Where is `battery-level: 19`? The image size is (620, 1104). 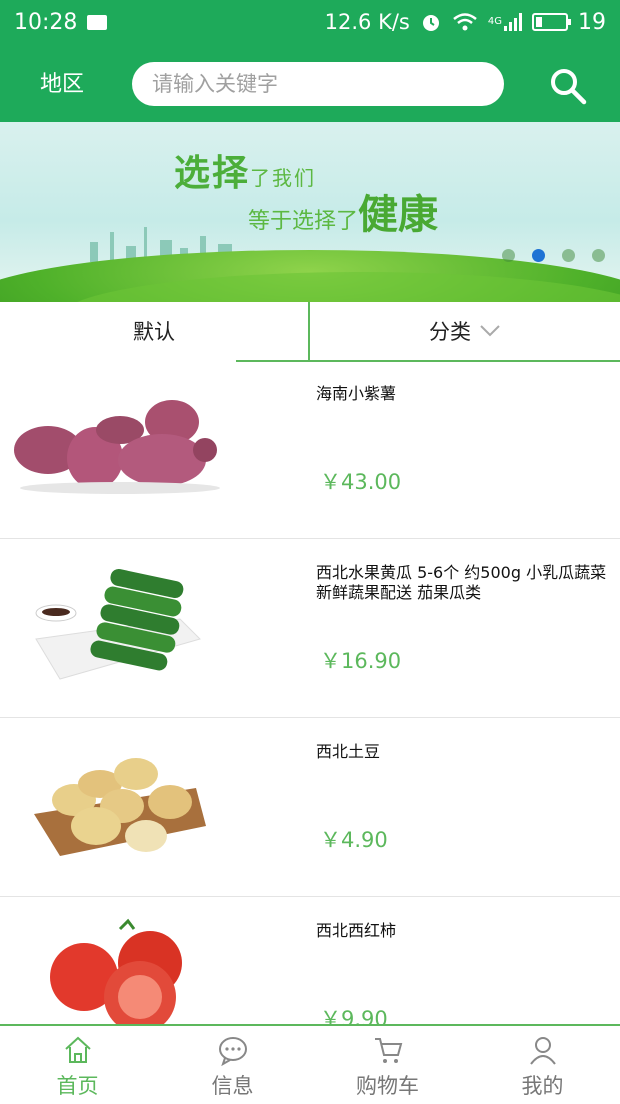 battery-level: 19 is located at coordinates (592, 22).